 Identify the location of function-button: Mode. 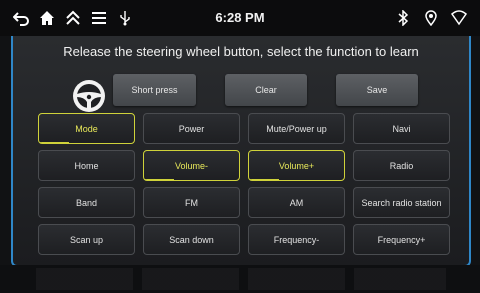
(86, 128).